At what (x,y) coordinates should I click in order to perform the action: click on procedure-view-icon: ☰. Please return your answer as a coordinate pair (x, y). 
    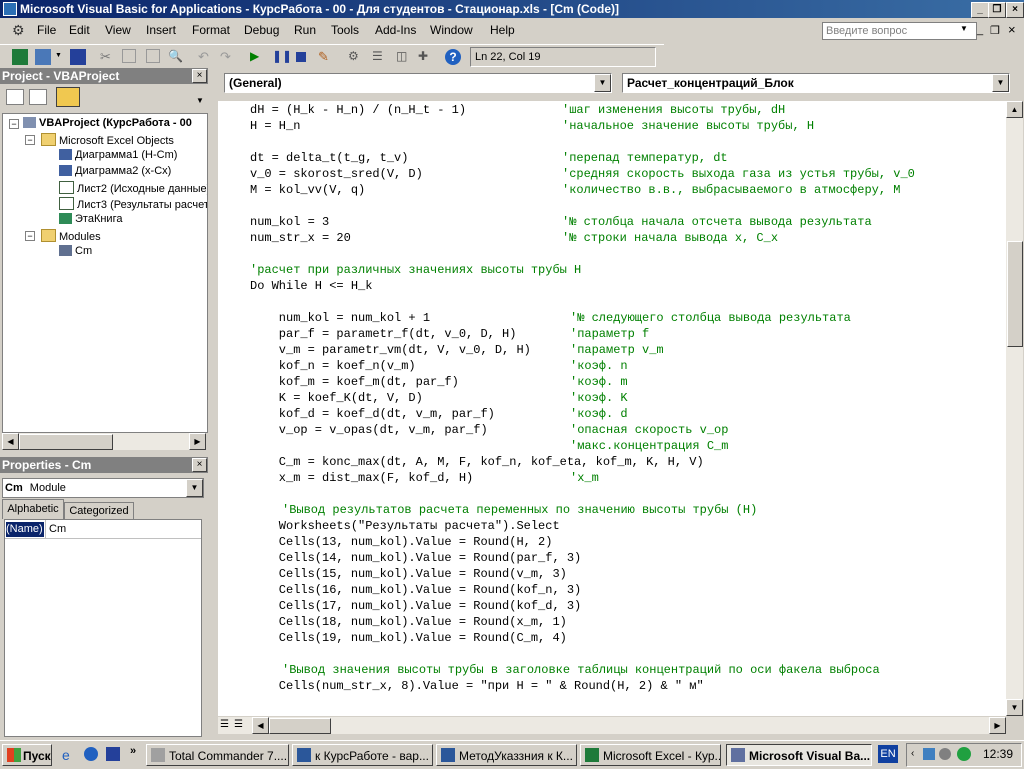
    Looking at the image, I should click on (226, 725).